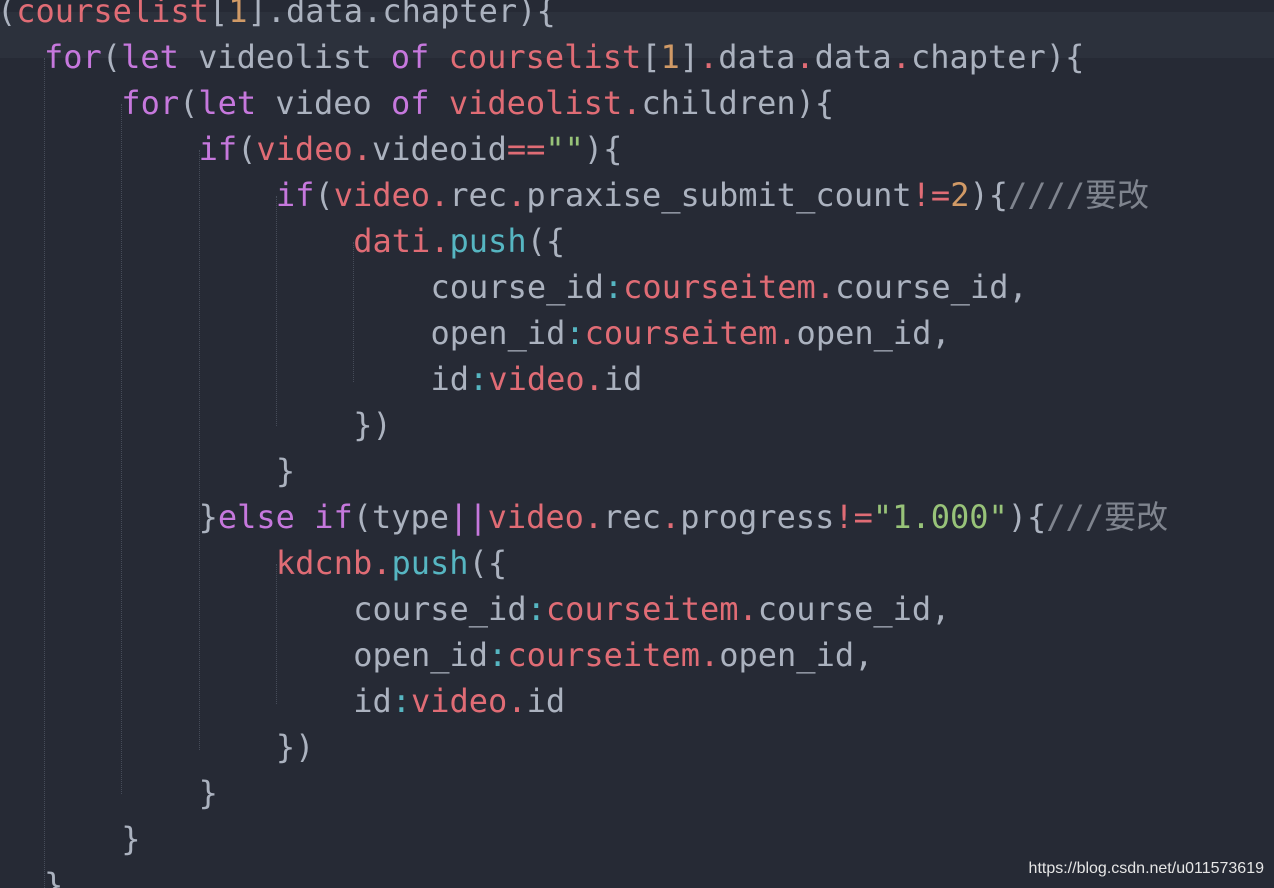 The width and height of the screenshot is (1274, 888). I want to click on code-token-function: push, so click(488, 241).